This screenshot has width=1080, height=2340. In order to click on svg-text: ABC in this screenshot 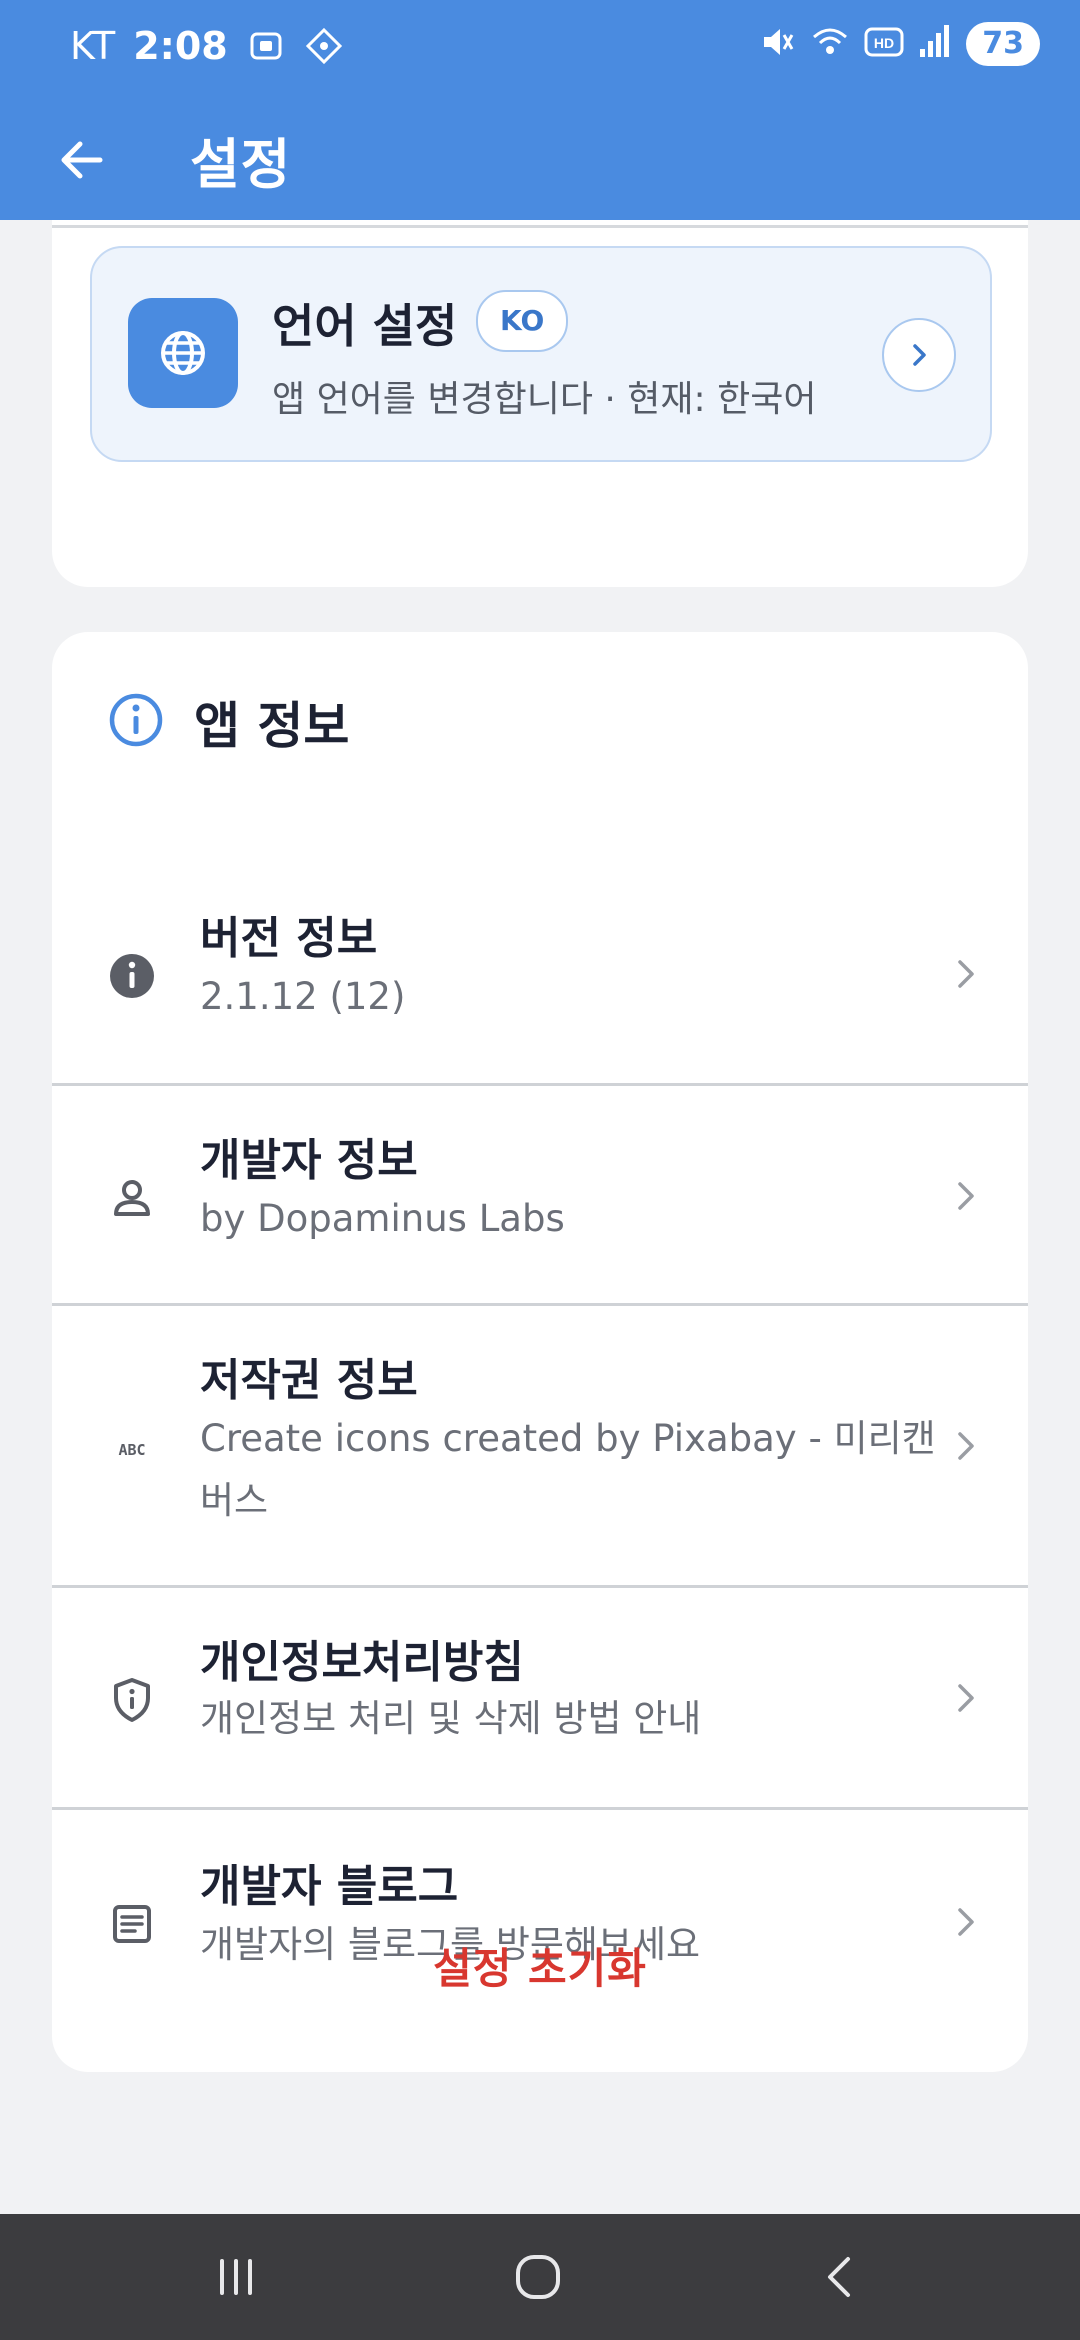, I will do `click(131, 1450)`.